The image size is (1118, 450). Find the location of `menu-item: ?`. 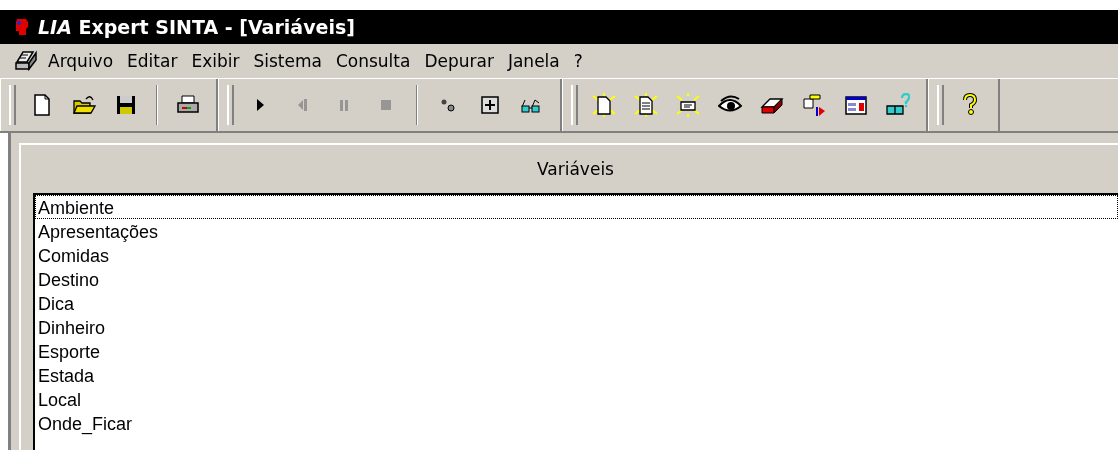

menu-item: ? is located at coordinates (583, 61).